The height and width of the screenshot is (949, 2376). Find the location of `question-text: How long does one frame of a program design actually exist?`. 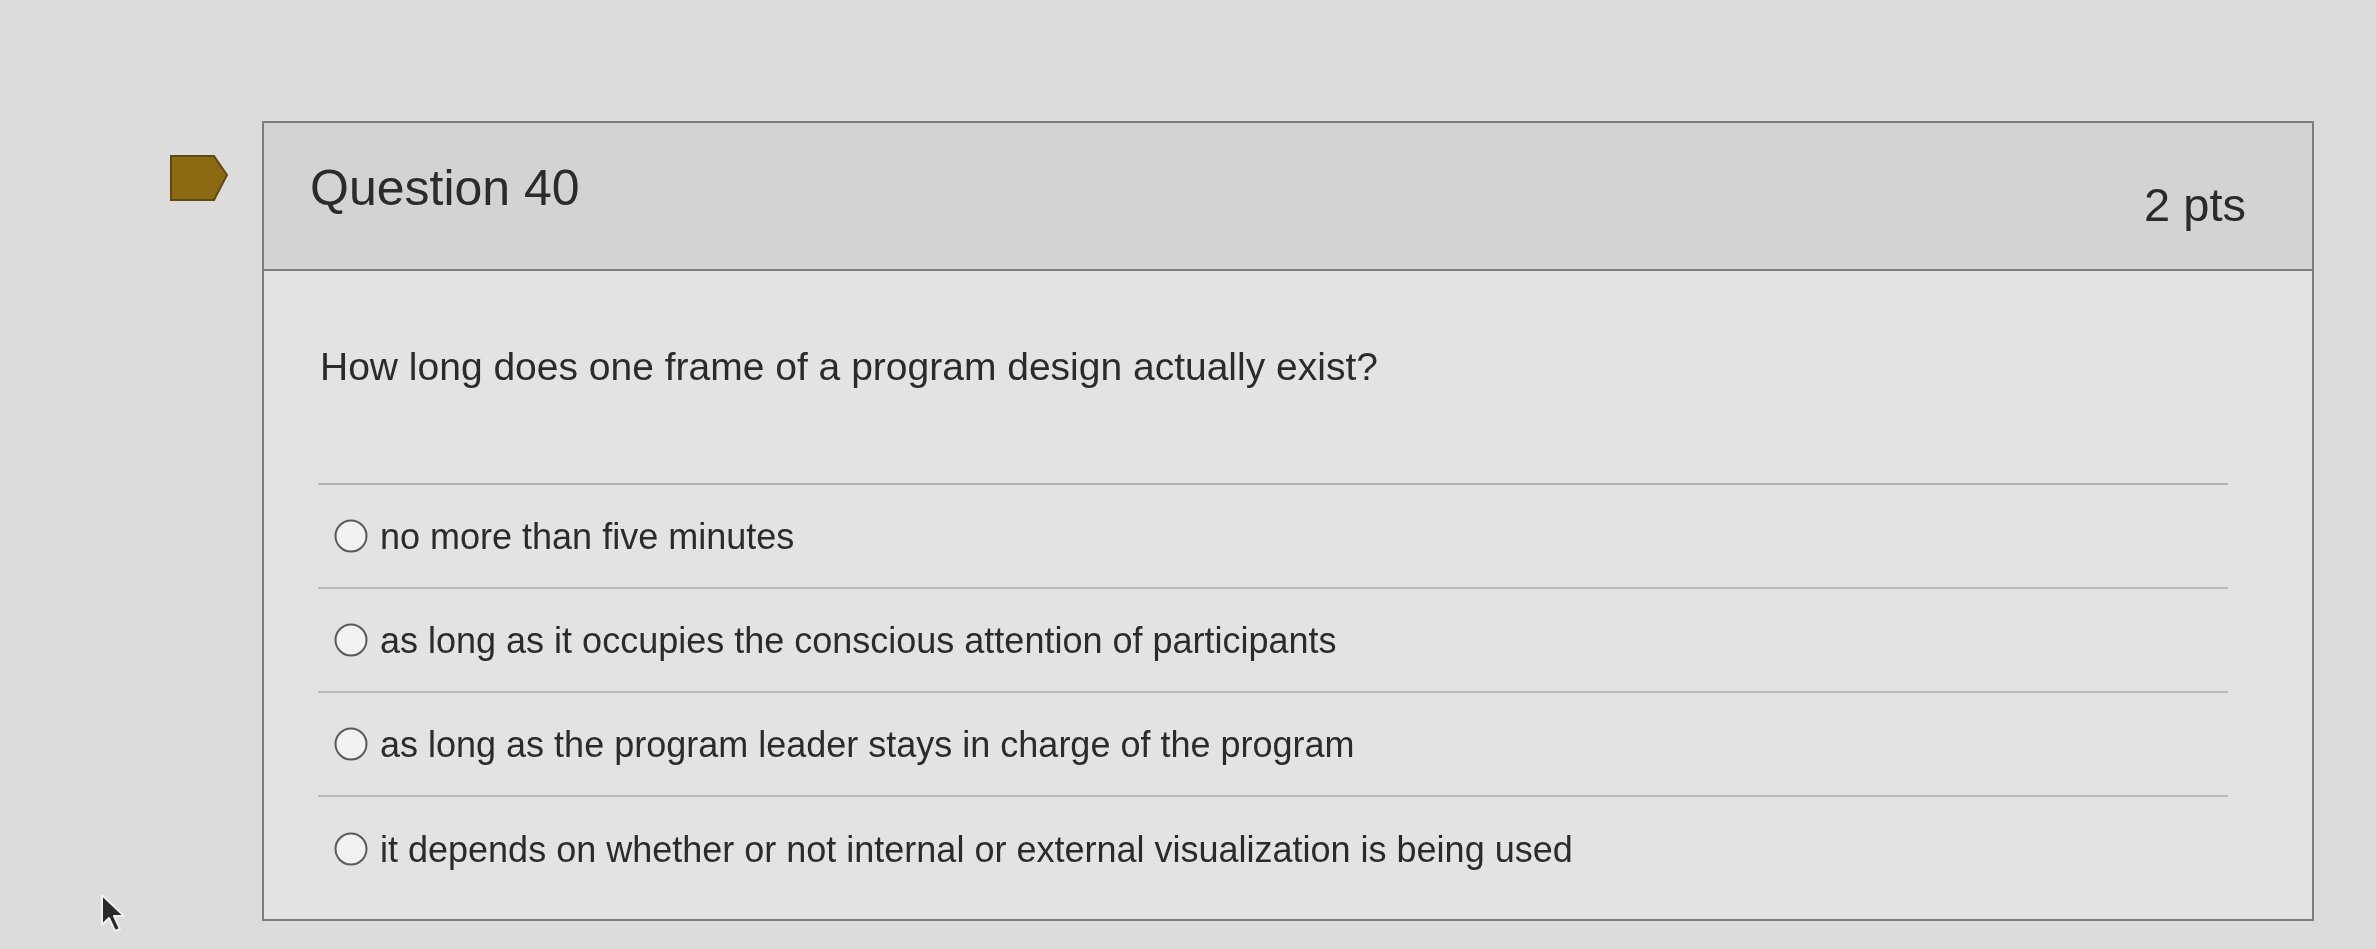

question-text: How long does one frame of a program design actually exist? is located at coordinates (848, 366).